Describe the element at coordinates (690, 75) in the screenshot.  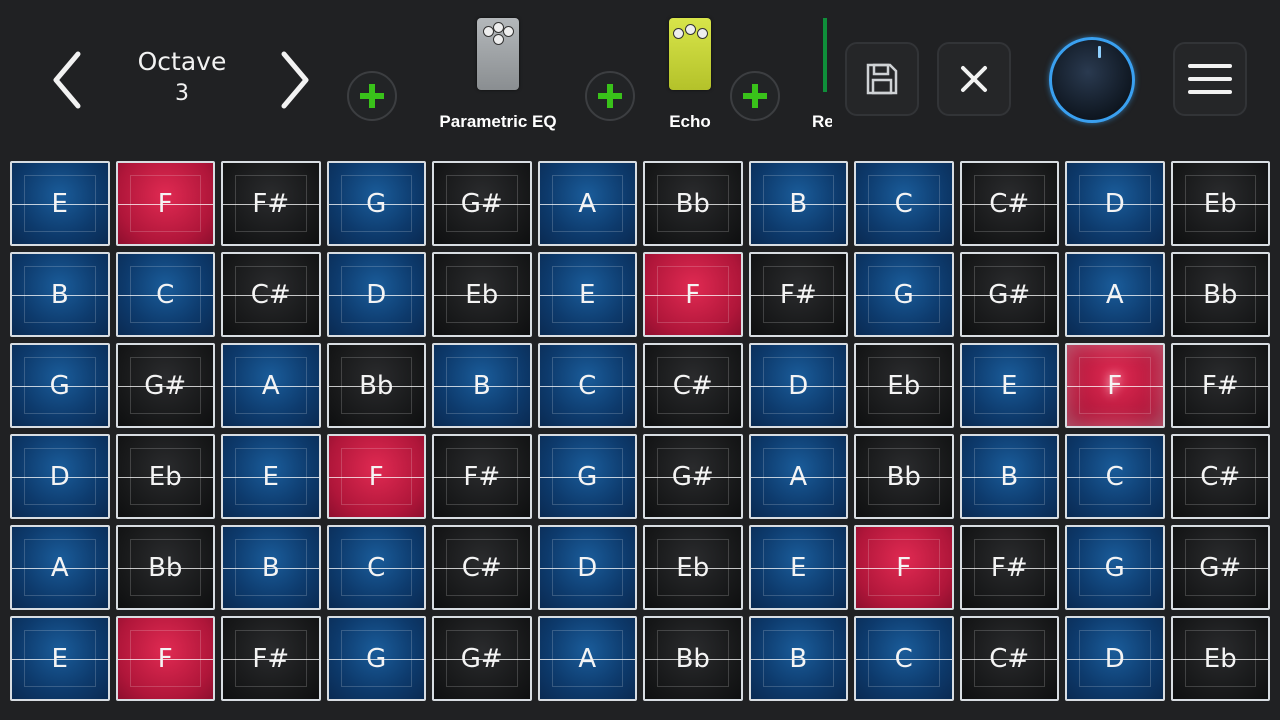
I see `effect-pedal-echo: Echo` at that location.